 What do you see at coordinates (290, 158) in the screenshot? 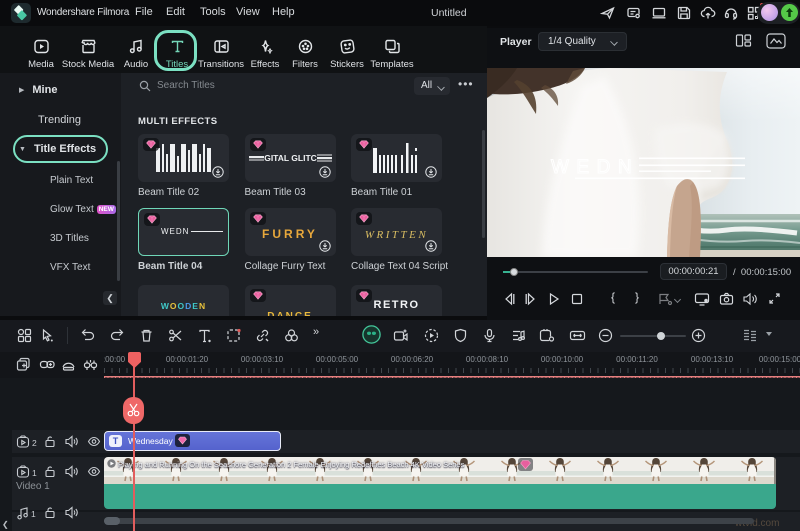
I see `svg-text: GITAL GLITC` at bounding box center [290, 158].